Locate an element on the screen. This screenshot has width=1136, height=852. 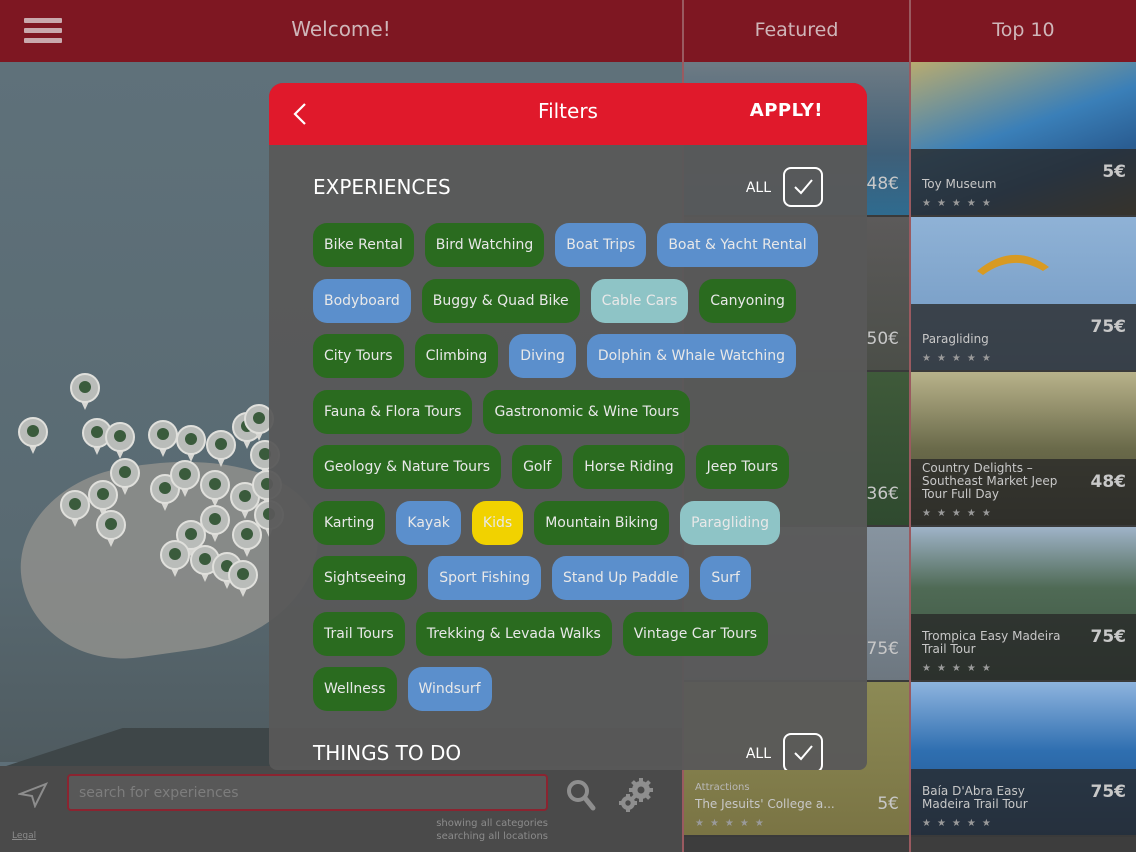
filter-tag-bike-rental: Bike Rental is located at coordinates (363, 245).